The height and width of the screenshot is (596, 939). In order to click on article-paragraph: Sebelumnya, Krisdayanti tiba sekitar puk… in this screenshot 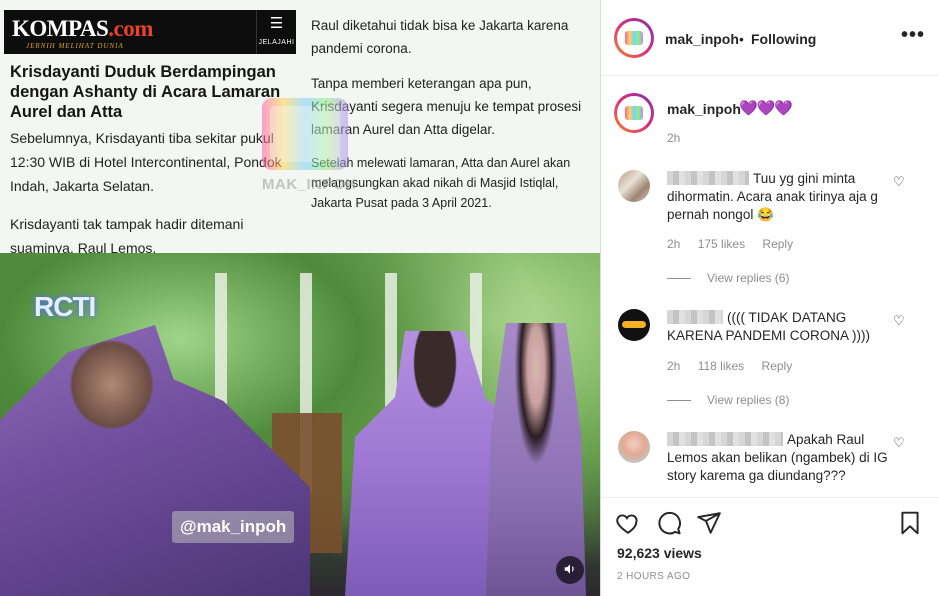, I will do `click(146, 162)`.